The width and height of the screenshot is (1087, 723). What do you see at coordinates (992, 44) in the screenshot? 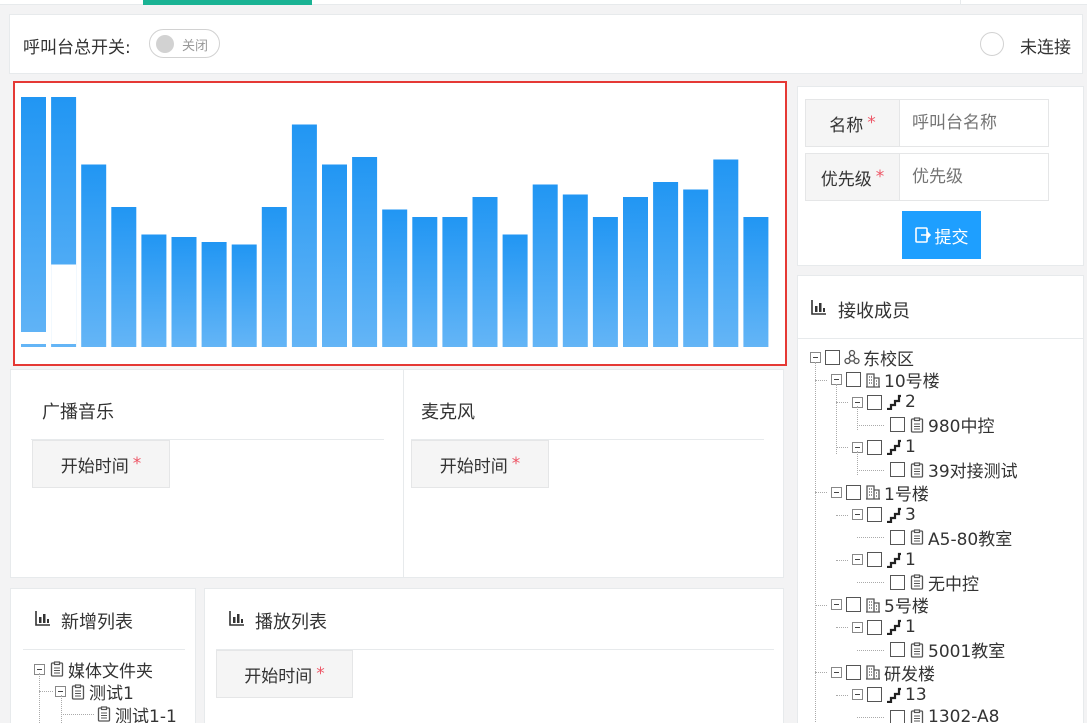
I see `connection-status-icon` at bounding box center [992, 44].